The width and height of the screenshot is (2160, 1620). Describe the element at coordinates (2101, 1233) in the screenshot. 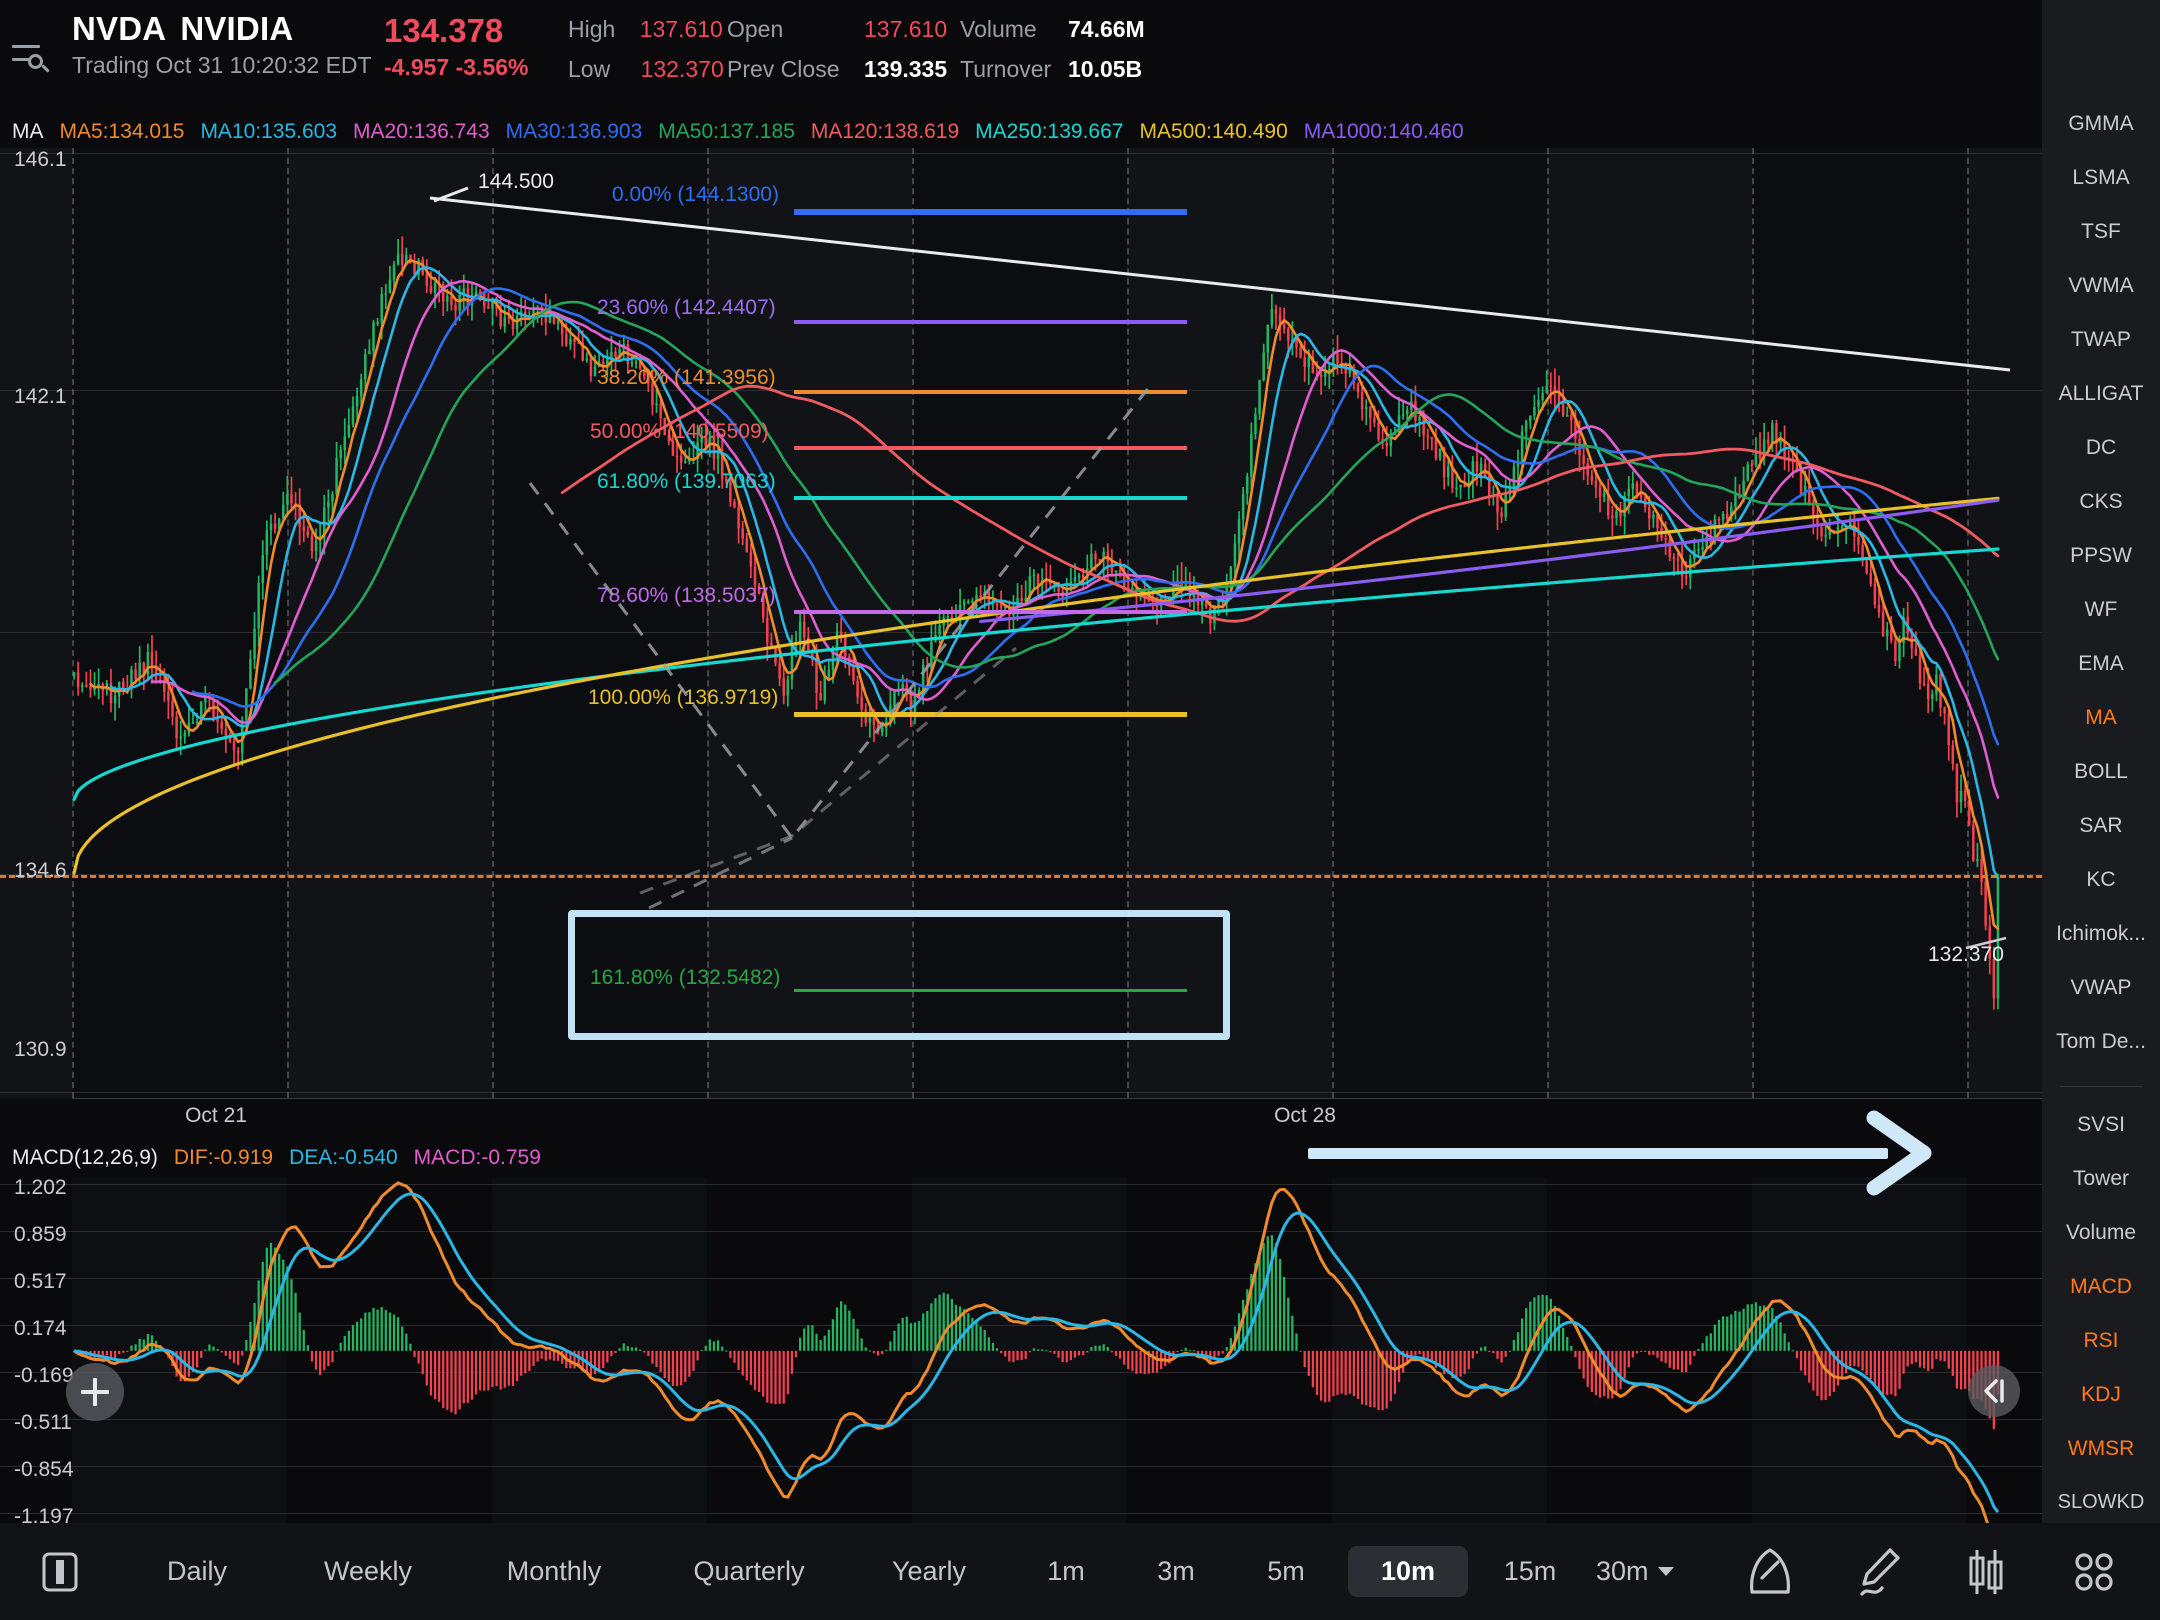

I see `sidebar-item-volume: Volume` at that location.